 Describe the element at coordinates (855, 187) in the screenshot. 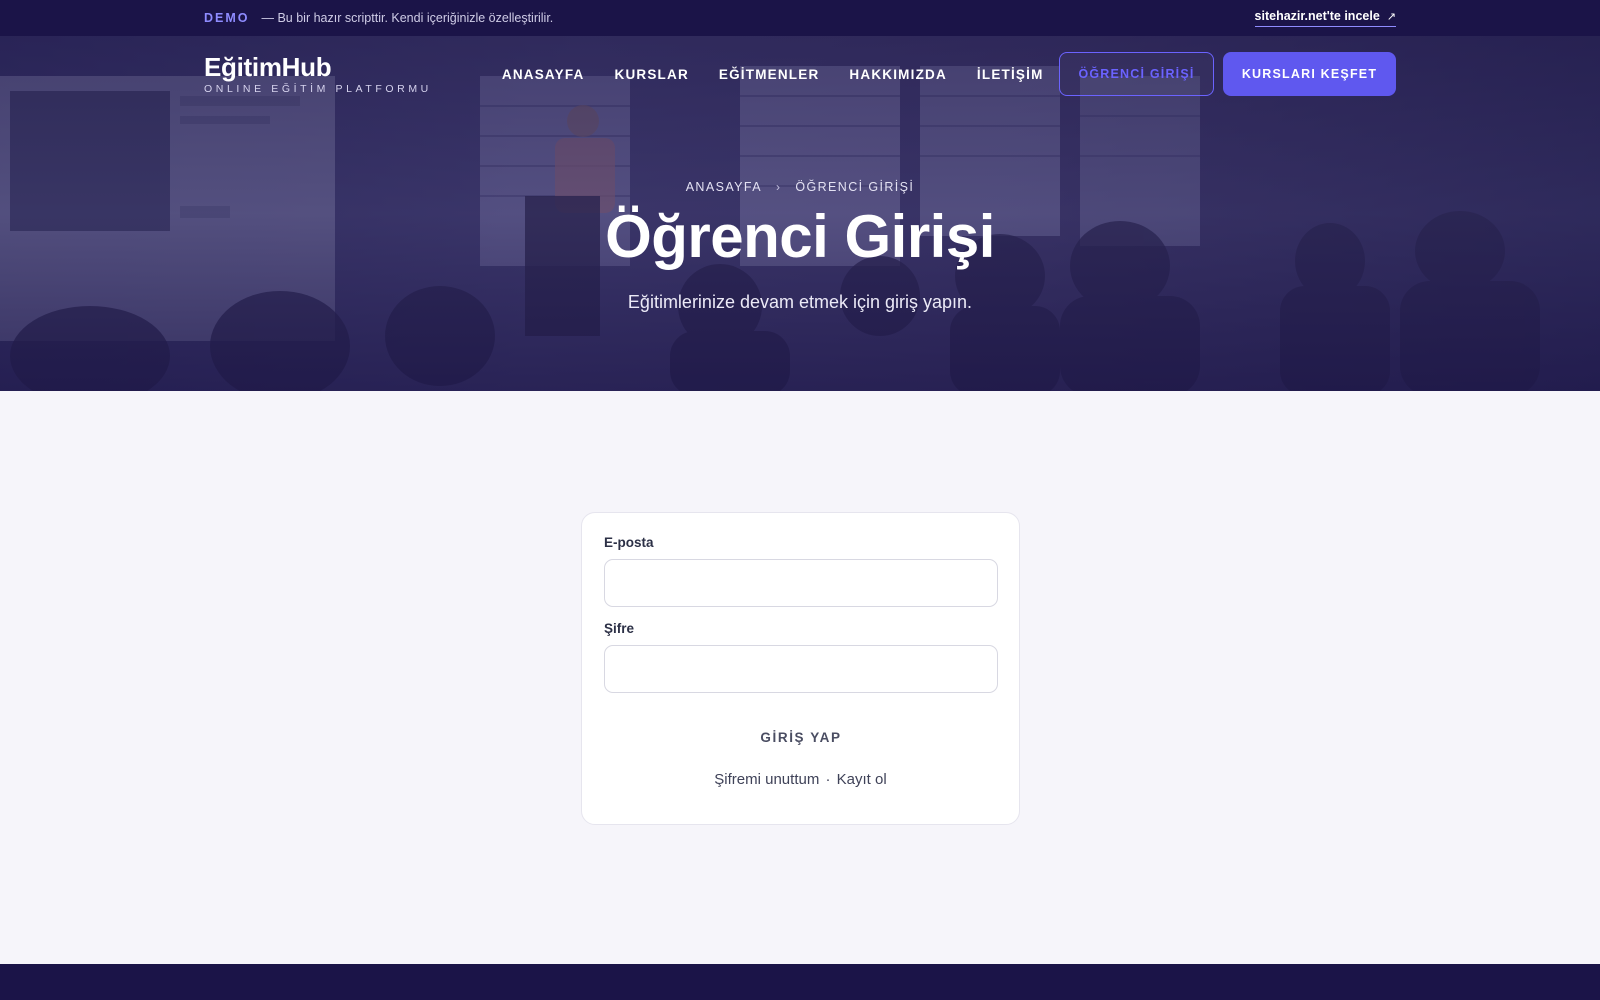

I see `breadcrumb-current: ÖĞRENCİ GİRİŞİ` at that location.